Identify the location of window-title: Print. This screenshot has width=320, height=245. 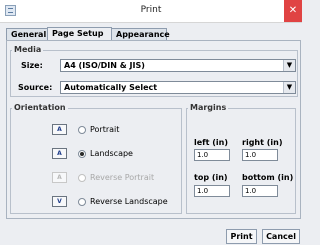
(151, 10).